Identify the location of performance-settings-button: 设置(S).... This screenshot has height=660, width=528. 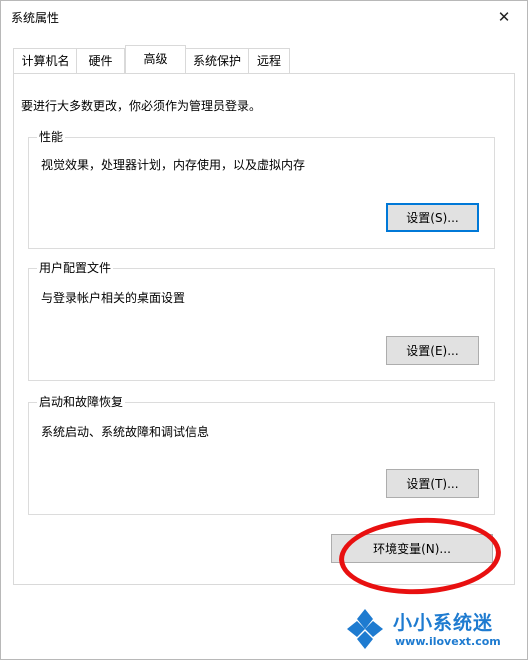
(432, 217).